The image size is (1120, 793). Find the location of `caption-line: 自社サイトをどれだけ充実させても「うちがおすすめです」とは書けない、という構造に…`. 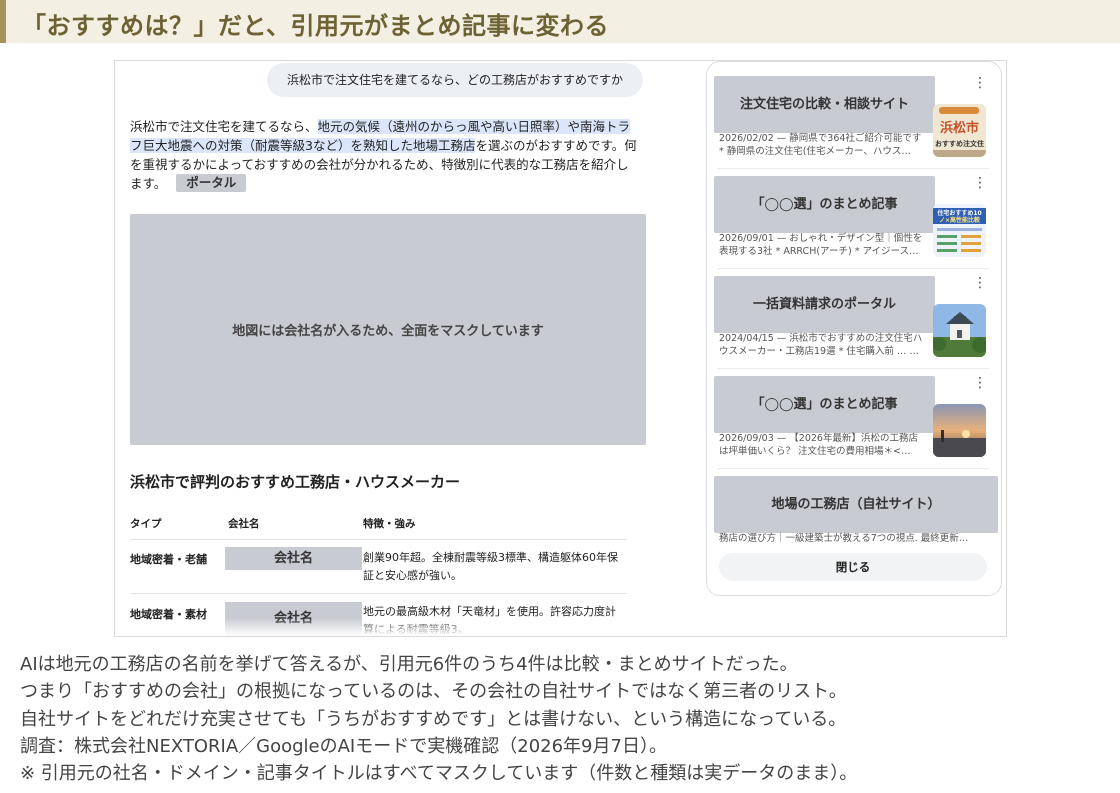

caption-line: 自社サイトをどれだけ充実させても「うちがおすすめです」とは書けない、という構造に… is located at coordinates (433, 719).